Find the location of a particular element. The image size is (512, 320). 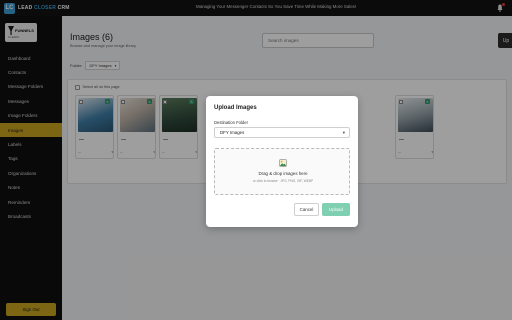

image-icon is located at coordinates (283, 163).